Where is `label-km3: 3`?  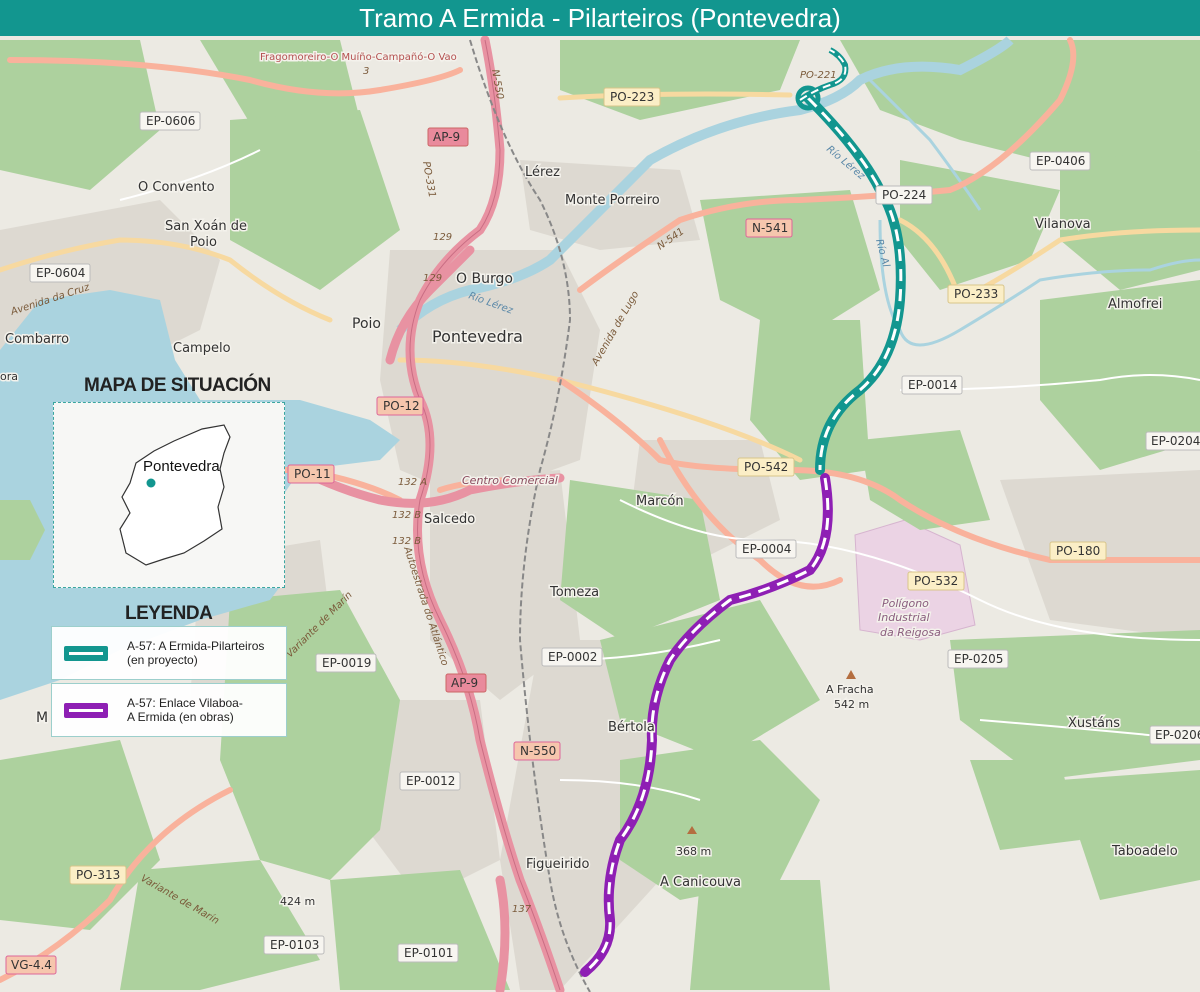
label-km3: 3 is located at coordinates (366, 71).